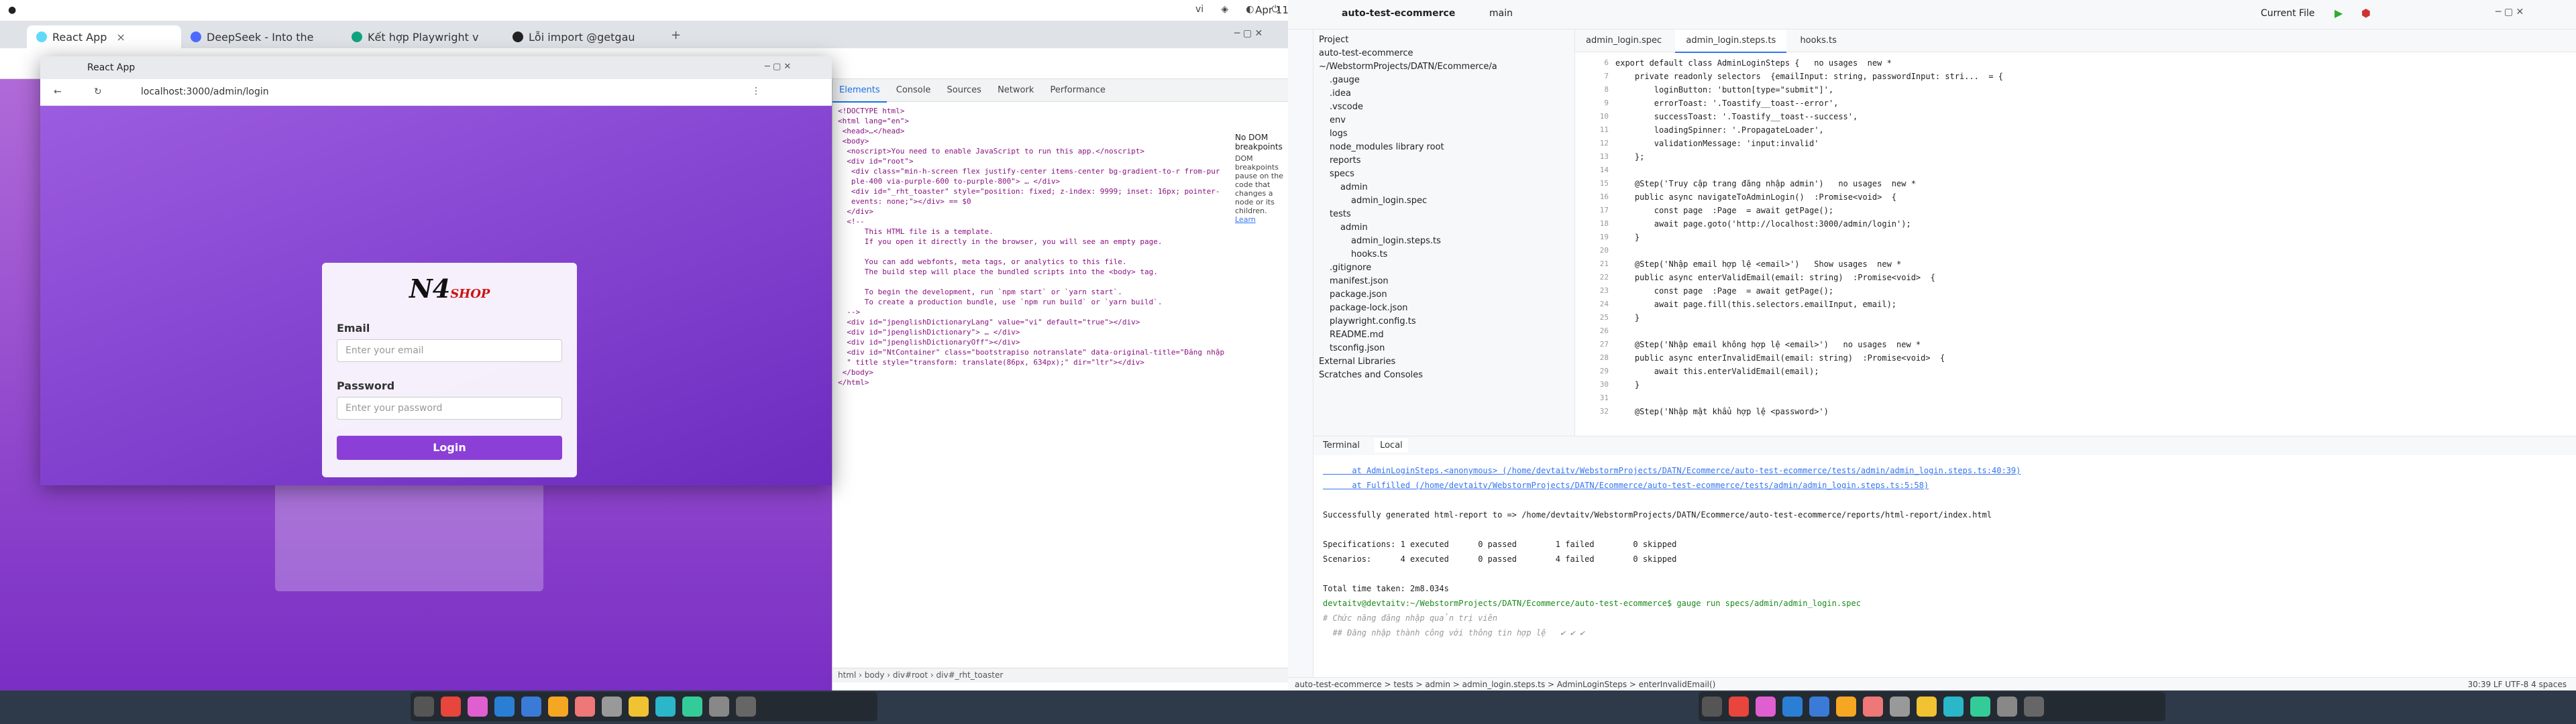 This screenshot has height=724, width=2576. Describe the element at coordinates (1275, 9) in the screenshot. I see `power-icon: ⏻` at that location.